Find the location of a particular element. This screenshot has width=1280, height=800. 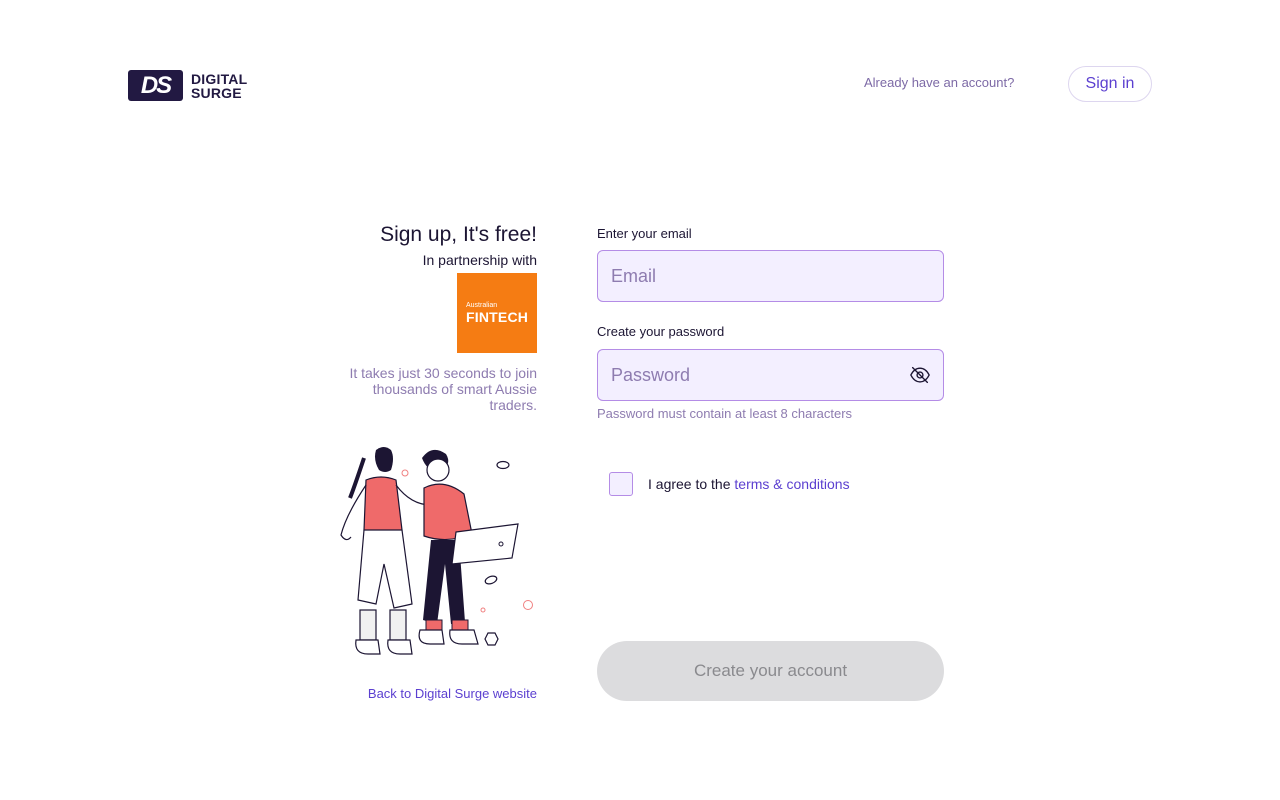

password-label: Create your password is located at coordinates (661, 331).